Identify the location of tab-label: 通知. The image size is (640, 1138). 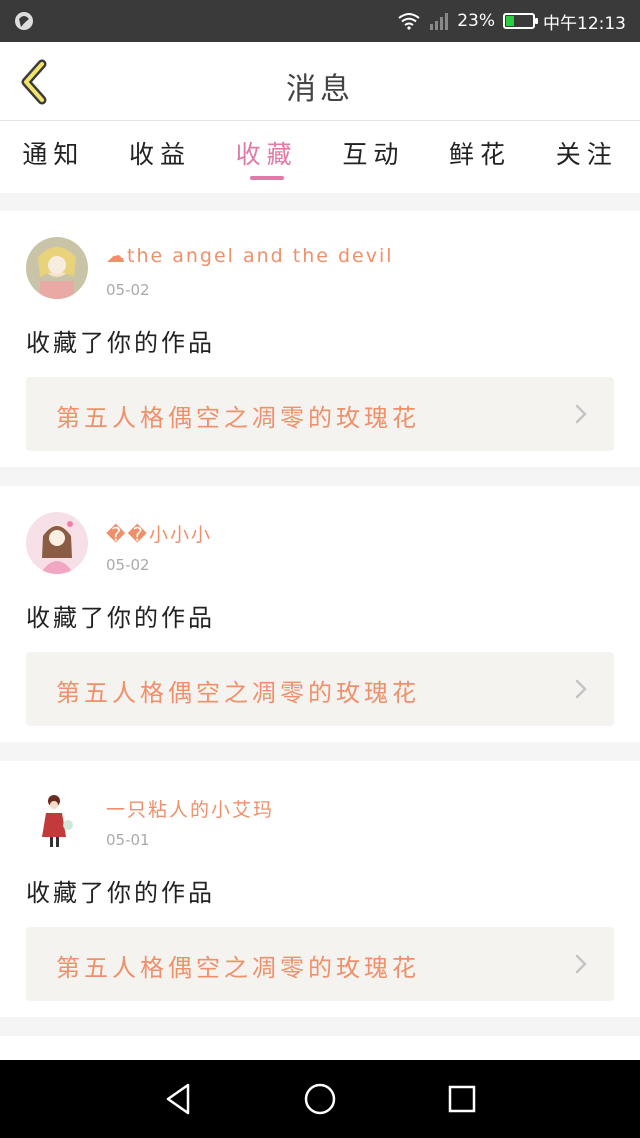
(53, 154).